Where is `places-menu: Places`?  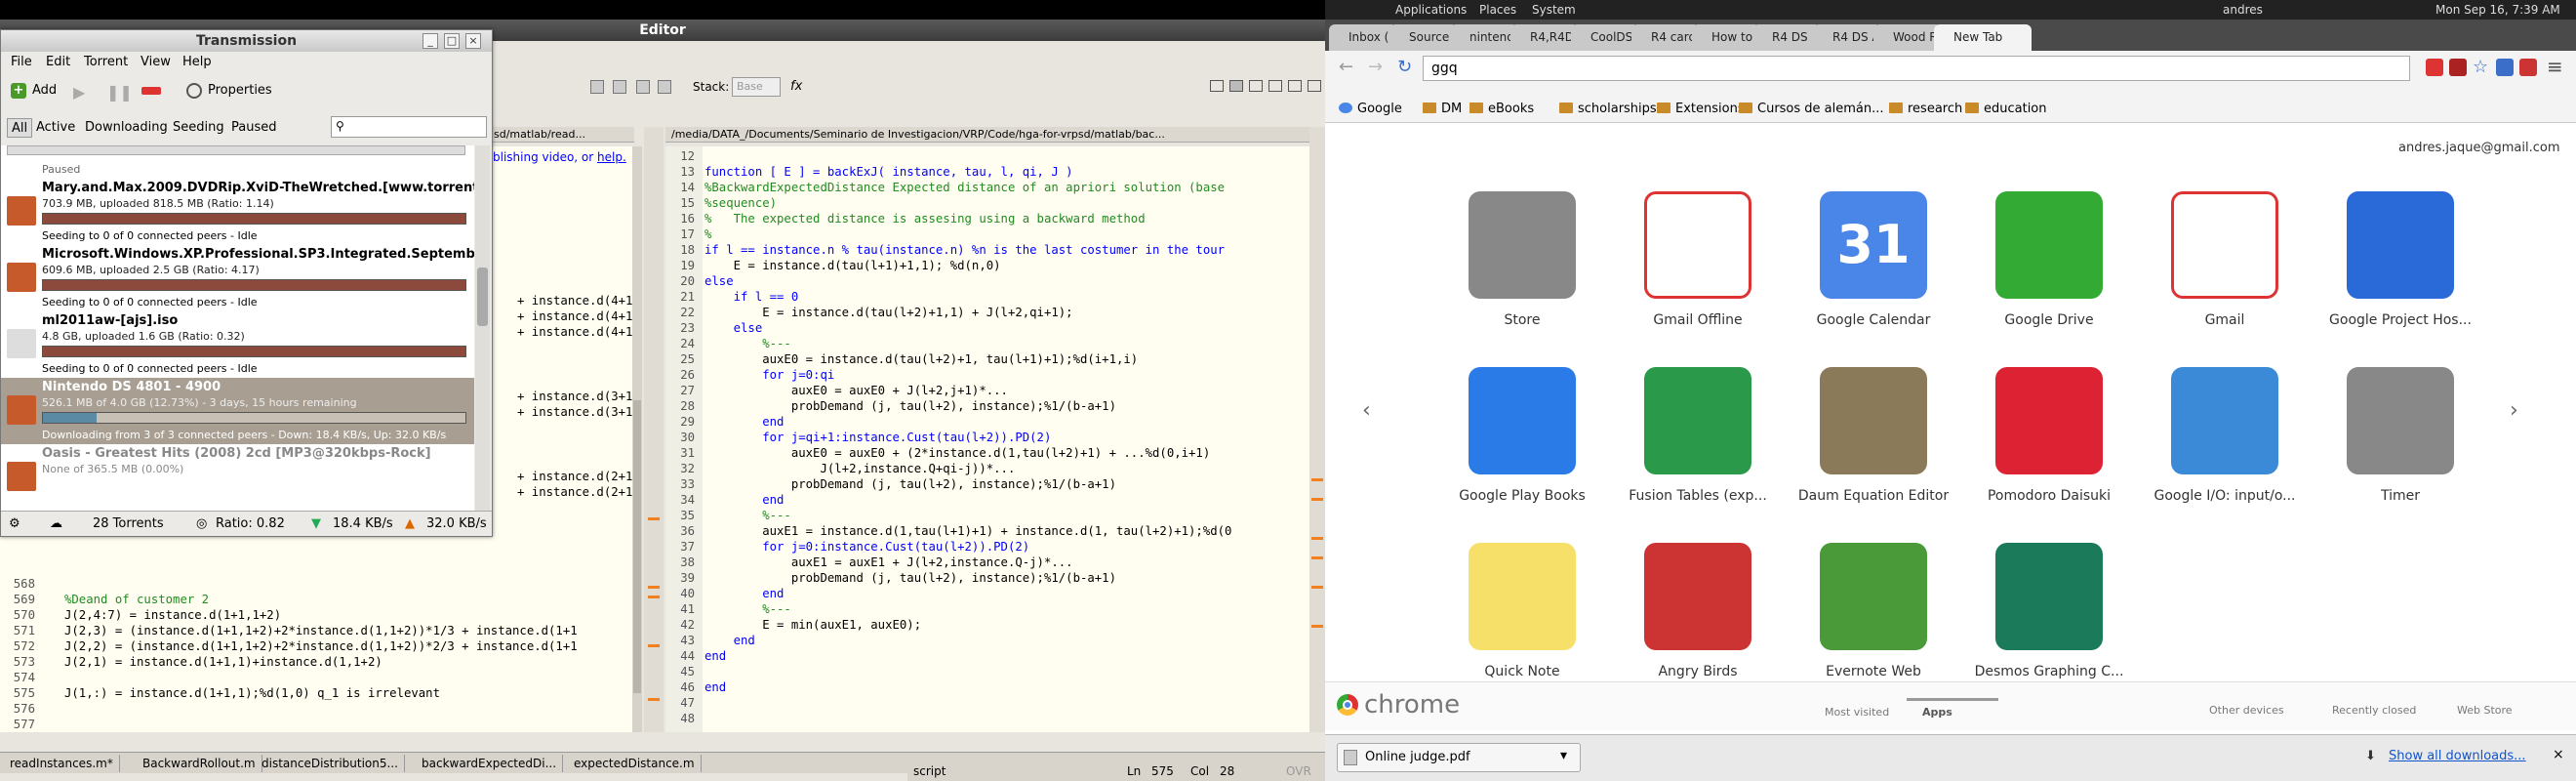
places-menu: Places is located at coordinates (1497, 10).